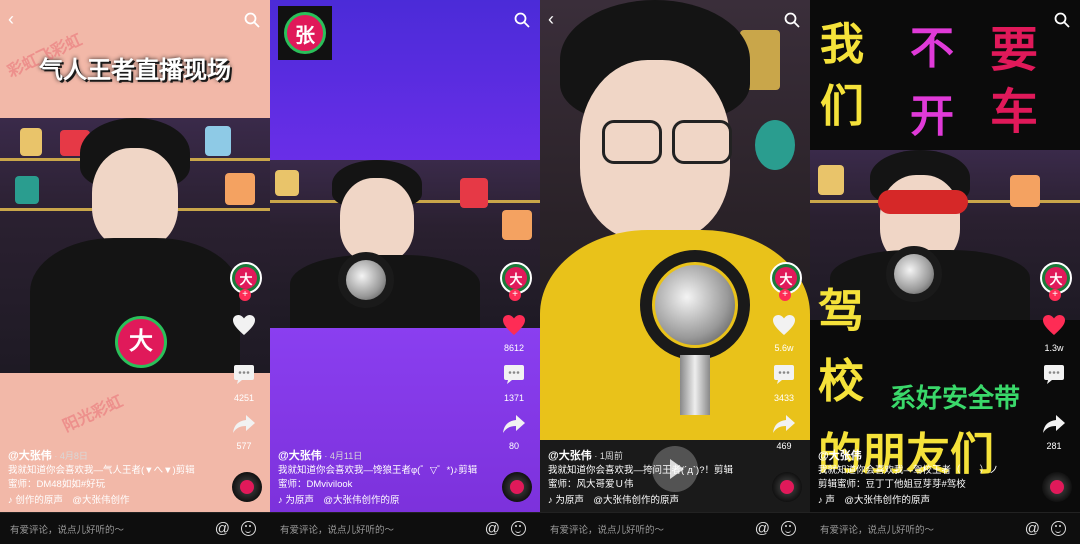  I want to click on like-count: 1.3w, so click(1054, 348).